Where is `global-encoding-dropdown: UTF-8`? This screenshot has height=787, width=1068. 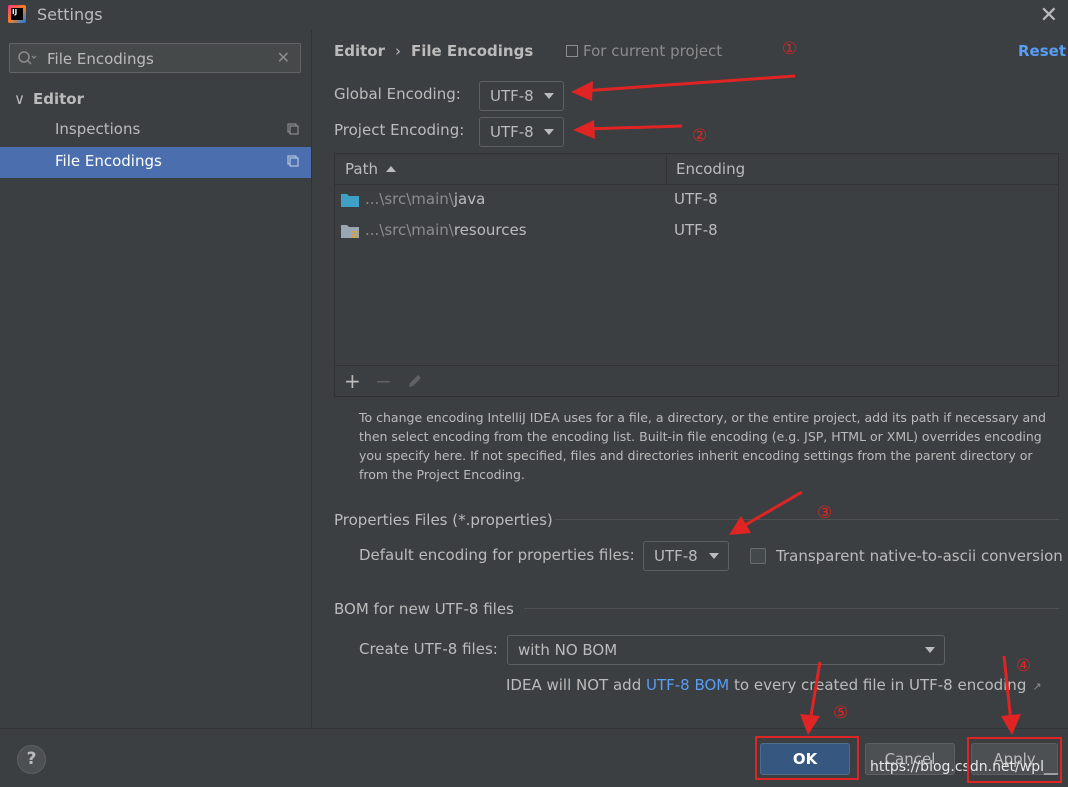 global-encoding-dropdown: UTF-8 is located at coordinates (521, 96).